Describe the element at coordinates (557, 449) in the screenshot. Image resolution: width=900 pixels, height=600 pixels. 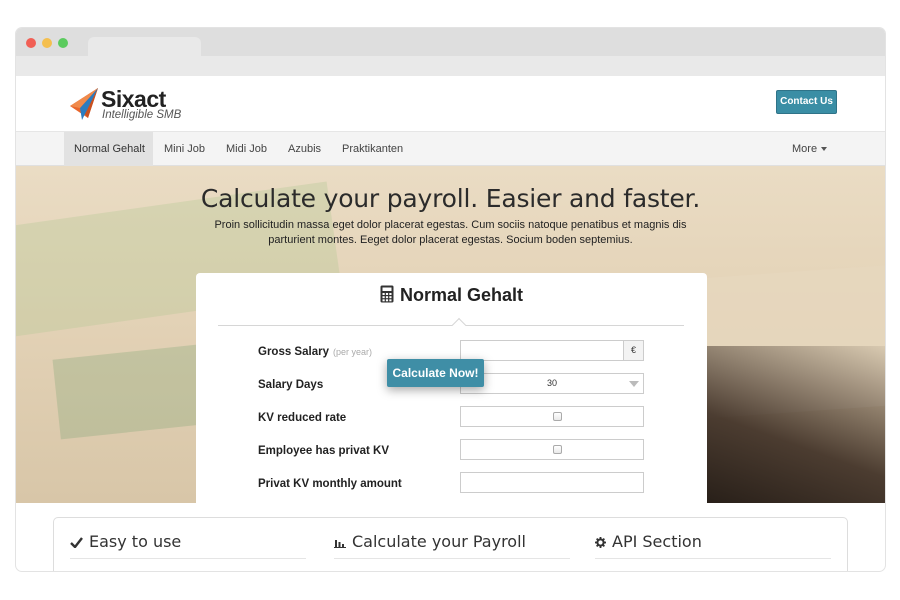
I see `employee-privat-kv-checkbox` at that location.